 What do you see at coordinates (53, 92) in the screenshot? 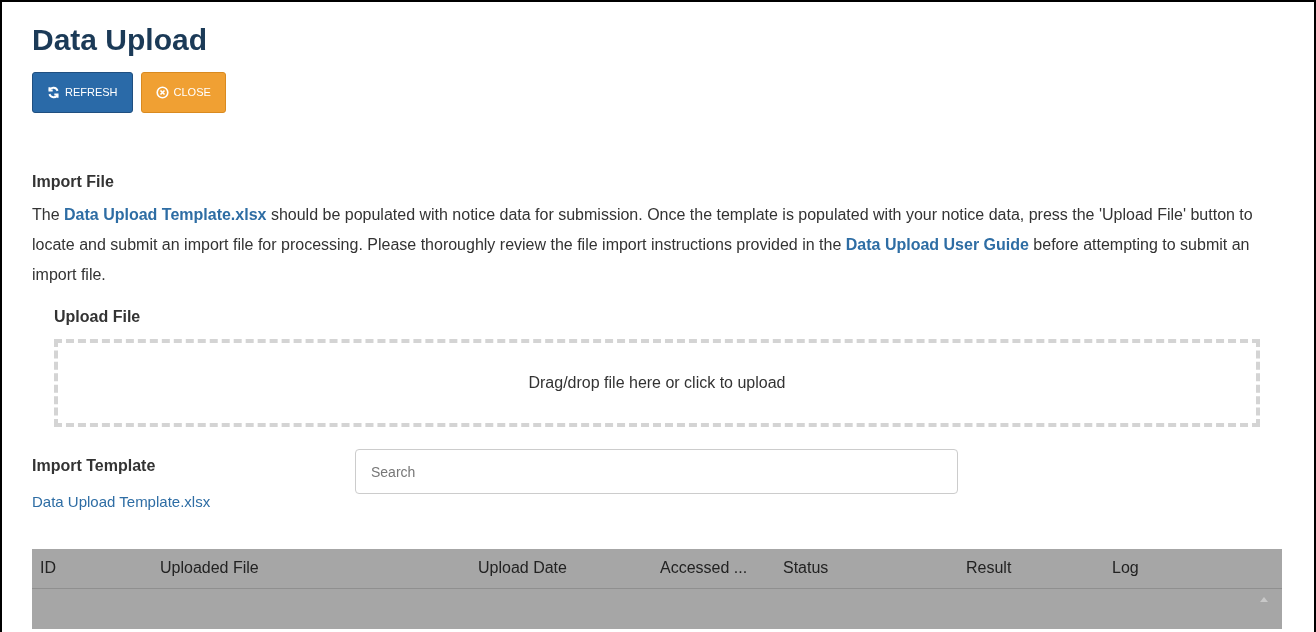
I see `refresh-icon` at bounding box center [53, 92].